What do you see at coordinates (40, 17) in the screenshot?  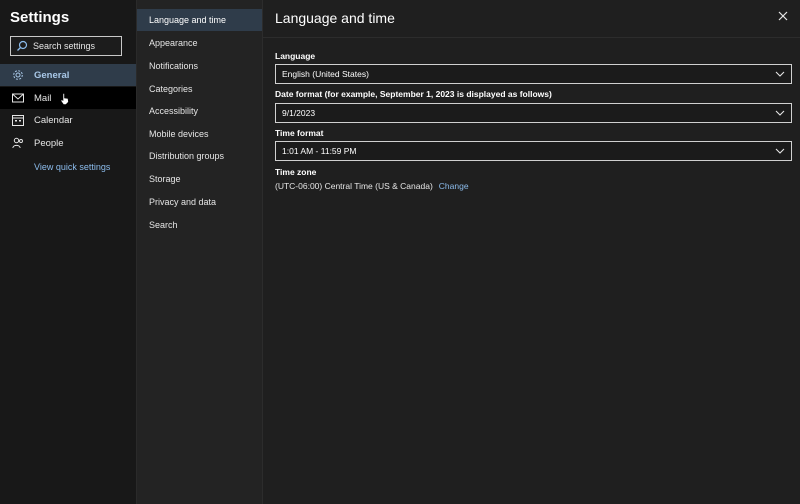 I see `settings-title: Settings` at bounding box center [40, 17].